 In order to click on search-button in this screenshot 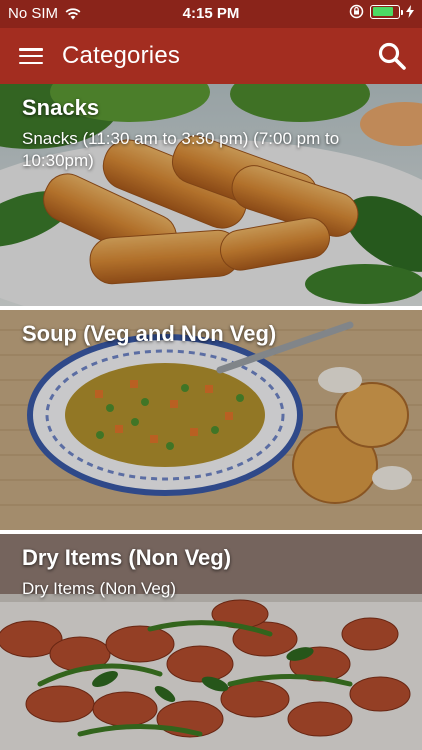, I will do `click(392, 56)`.